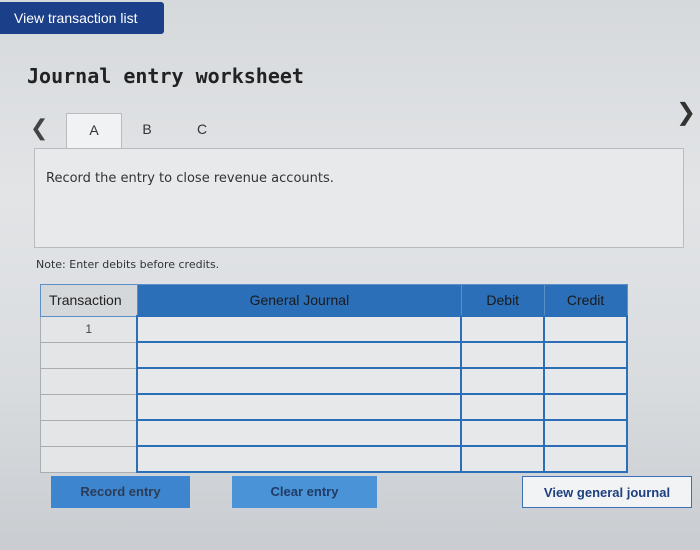 This screenshot has width=700, height=550. I want to click on table-row: 1, so click(334, 329).